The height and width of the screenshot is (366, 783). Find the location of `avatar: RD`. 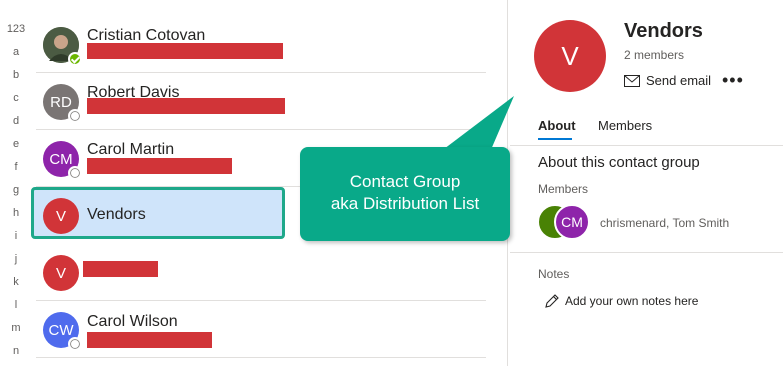

avatar: RD is located at coordinates (62, 103).